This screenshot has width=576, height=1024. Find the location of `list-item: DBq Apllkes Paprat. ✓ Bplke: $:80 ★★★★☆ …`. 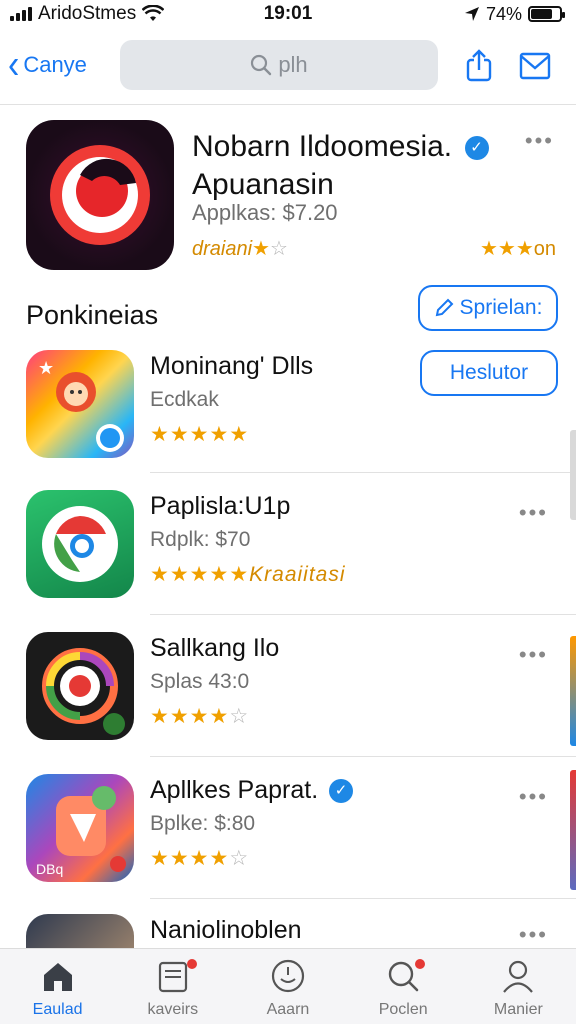

list-item: DBq Apllkes Paprat. ✓ Bplke: $:80 ★★★★☆ … is located at coordinates (301, 830).